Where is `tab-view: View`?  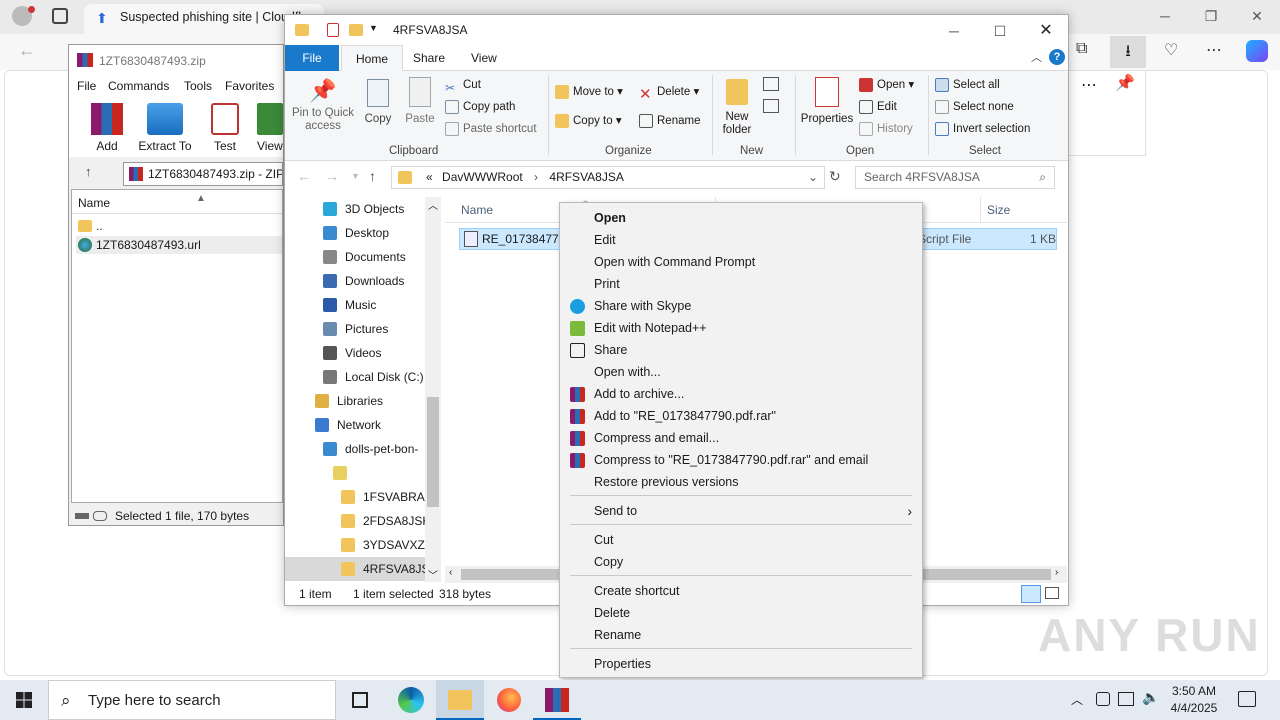 tab-view: View is located at coordinates (484, 58).